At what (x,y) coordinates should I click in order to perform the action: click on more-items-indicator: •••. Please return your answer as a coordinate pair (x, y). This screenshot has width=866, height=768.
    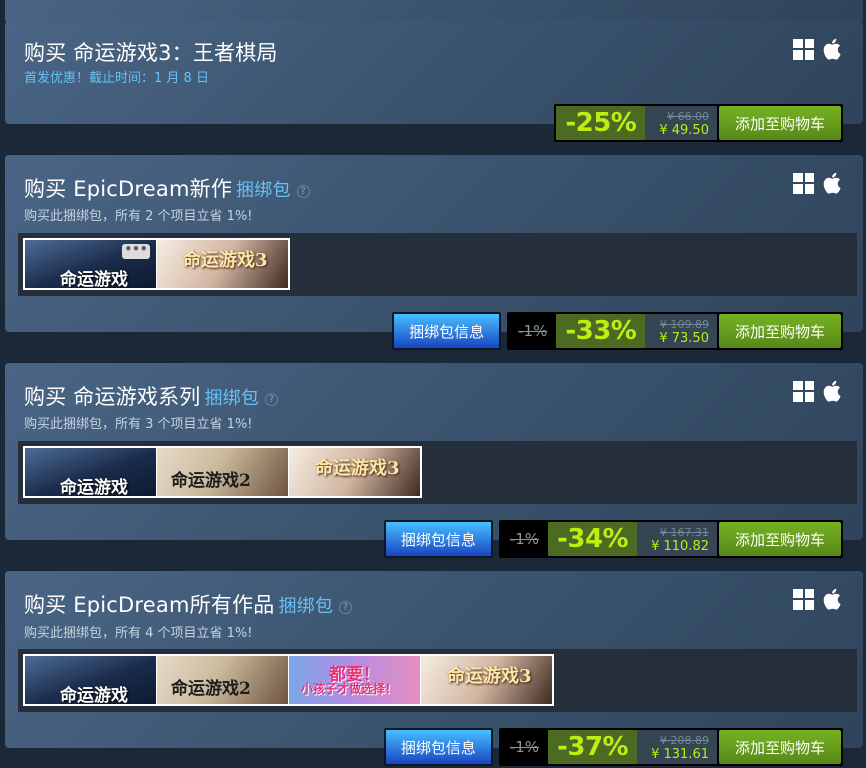
    Looking at the image, I should click on (136, 251).